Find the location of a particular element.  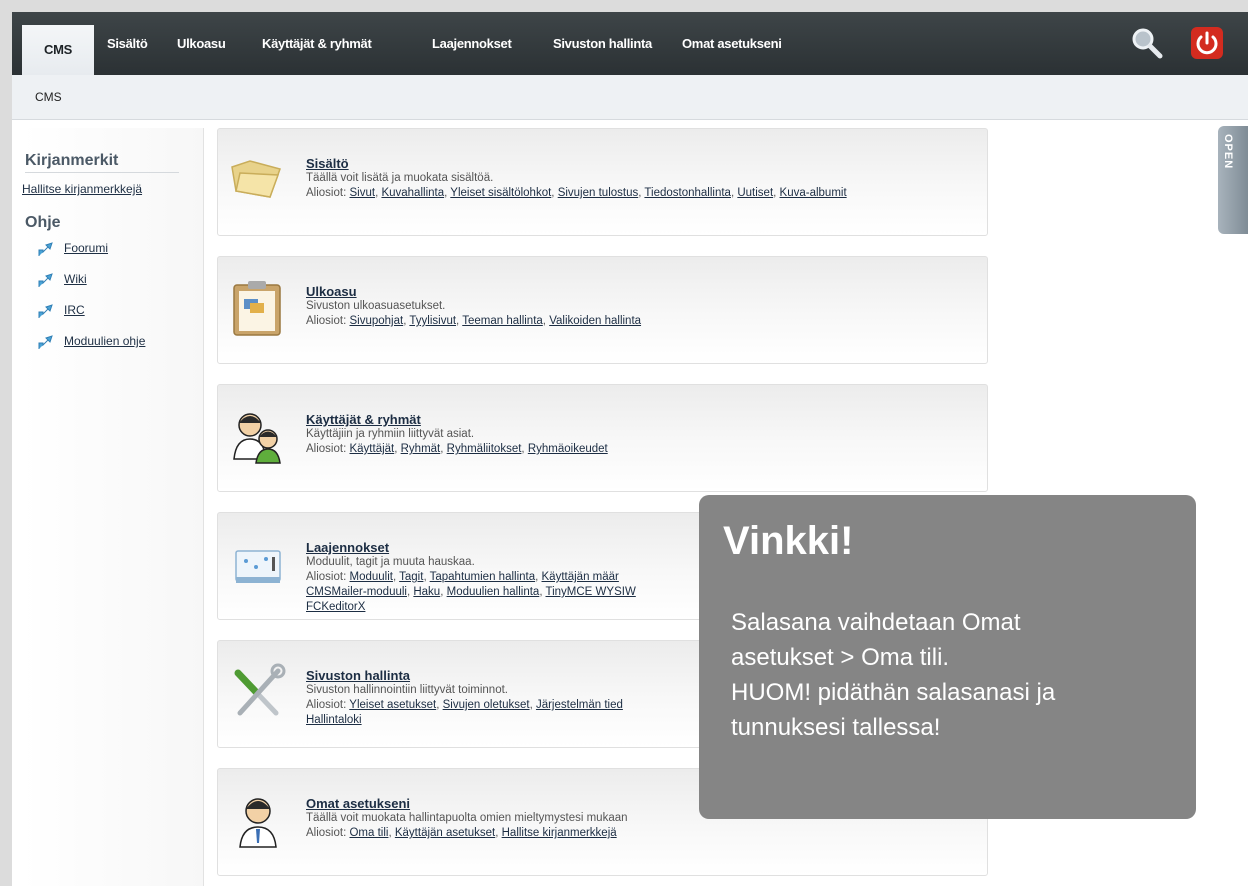

help-item-label: IRC is located at coordinates (74, 310).